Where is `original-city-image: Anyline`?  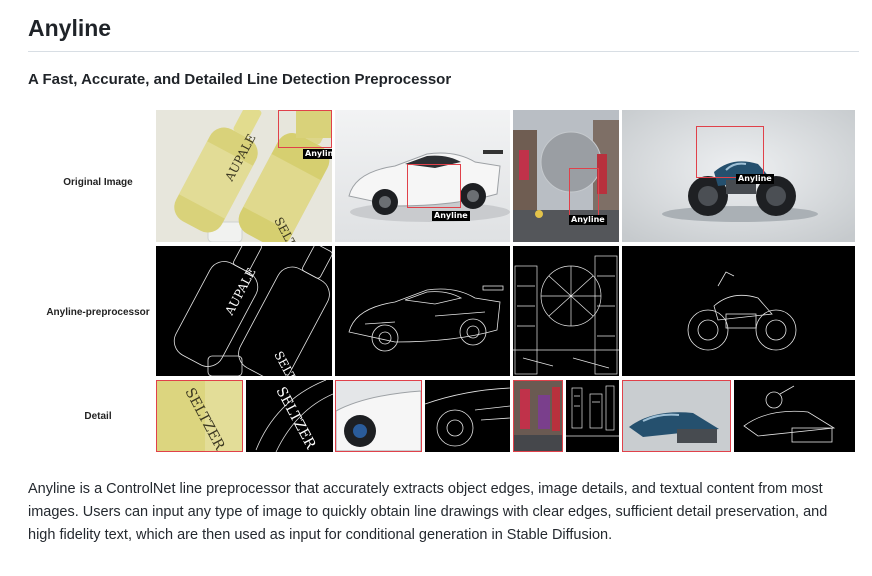 original-city-image: Anyline is located at coordinates (566, 176).